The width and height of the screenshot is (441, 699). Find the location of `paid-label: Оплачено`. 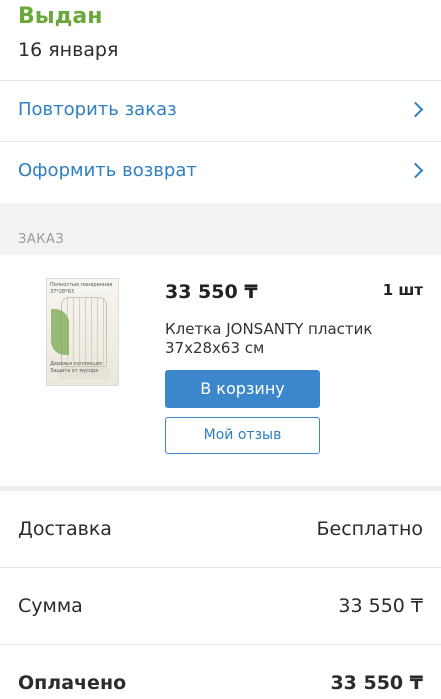

paid-label: Оплачено is located at coordinates (72, 683).